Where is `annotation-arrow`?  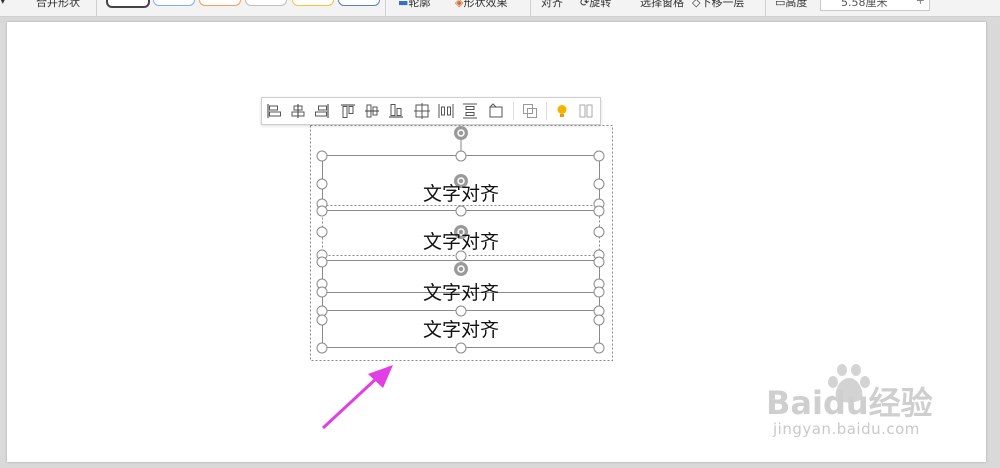
annotation-arrow is located at coordinates (357, 397).